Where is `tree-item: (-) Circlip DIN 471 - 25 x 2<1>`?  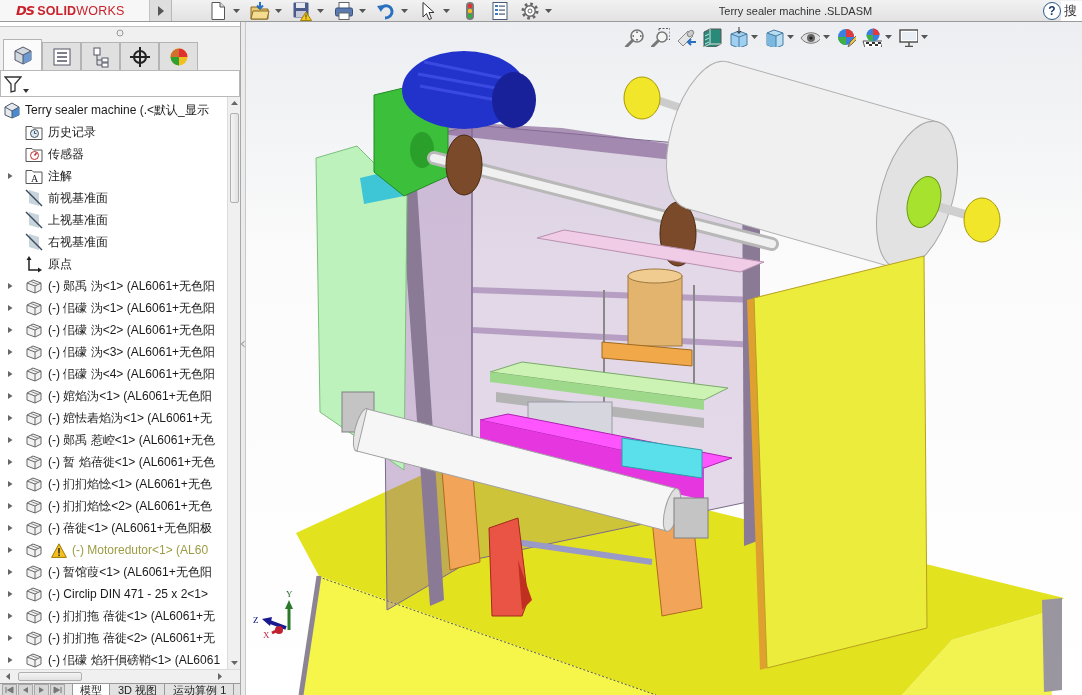
tree-item: (-) Circlip DIN 471 - 25 x 2<1> is located at coordinates (128, 594).